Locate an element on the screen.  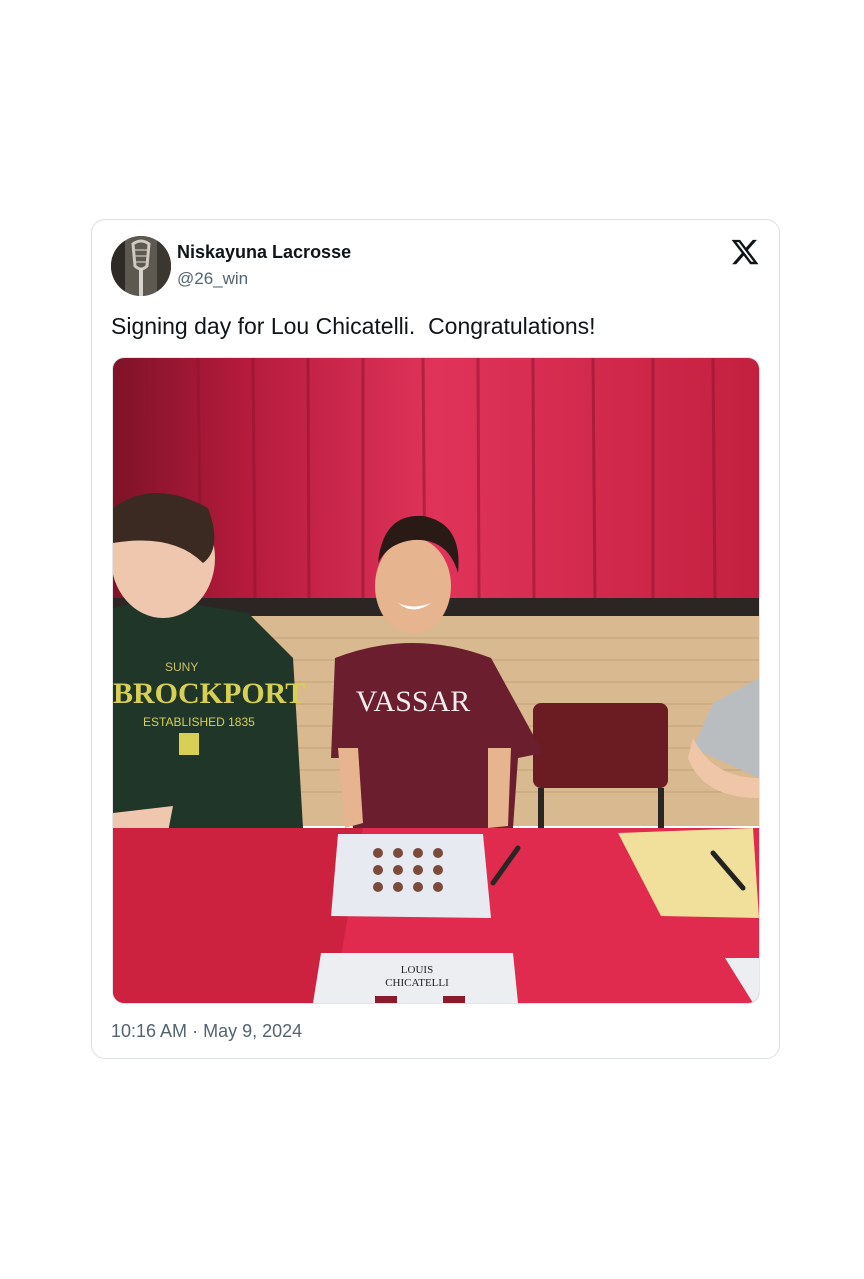
shirt-text: VASSAR is located at coordinates (413, 701).